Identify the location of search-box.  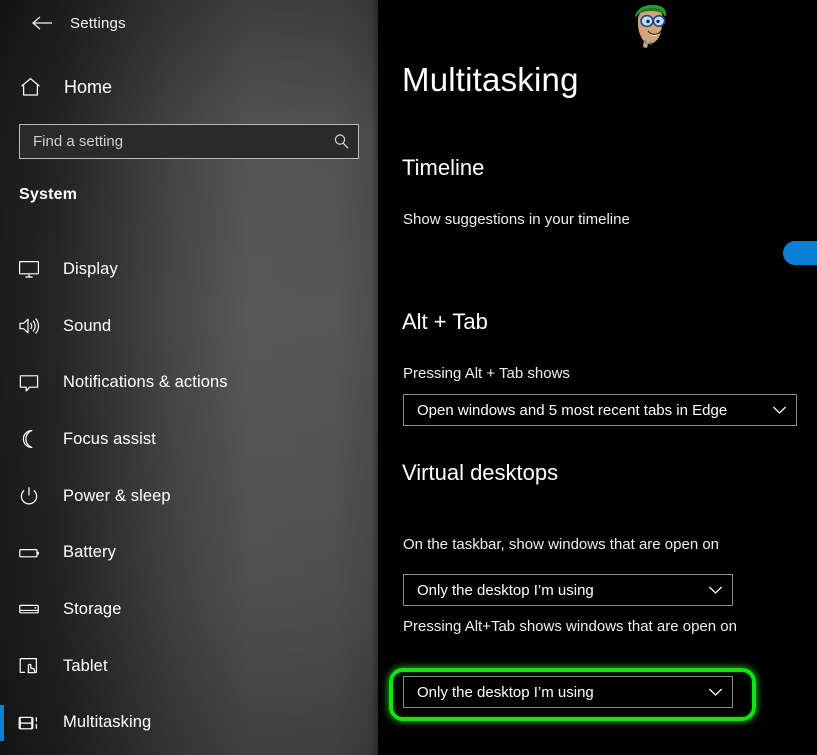
(189, 141).